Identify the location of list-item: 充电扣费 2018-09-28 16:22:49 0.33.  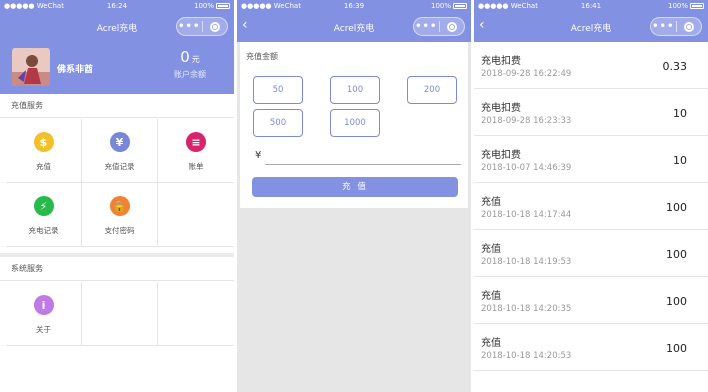
(591, 65).